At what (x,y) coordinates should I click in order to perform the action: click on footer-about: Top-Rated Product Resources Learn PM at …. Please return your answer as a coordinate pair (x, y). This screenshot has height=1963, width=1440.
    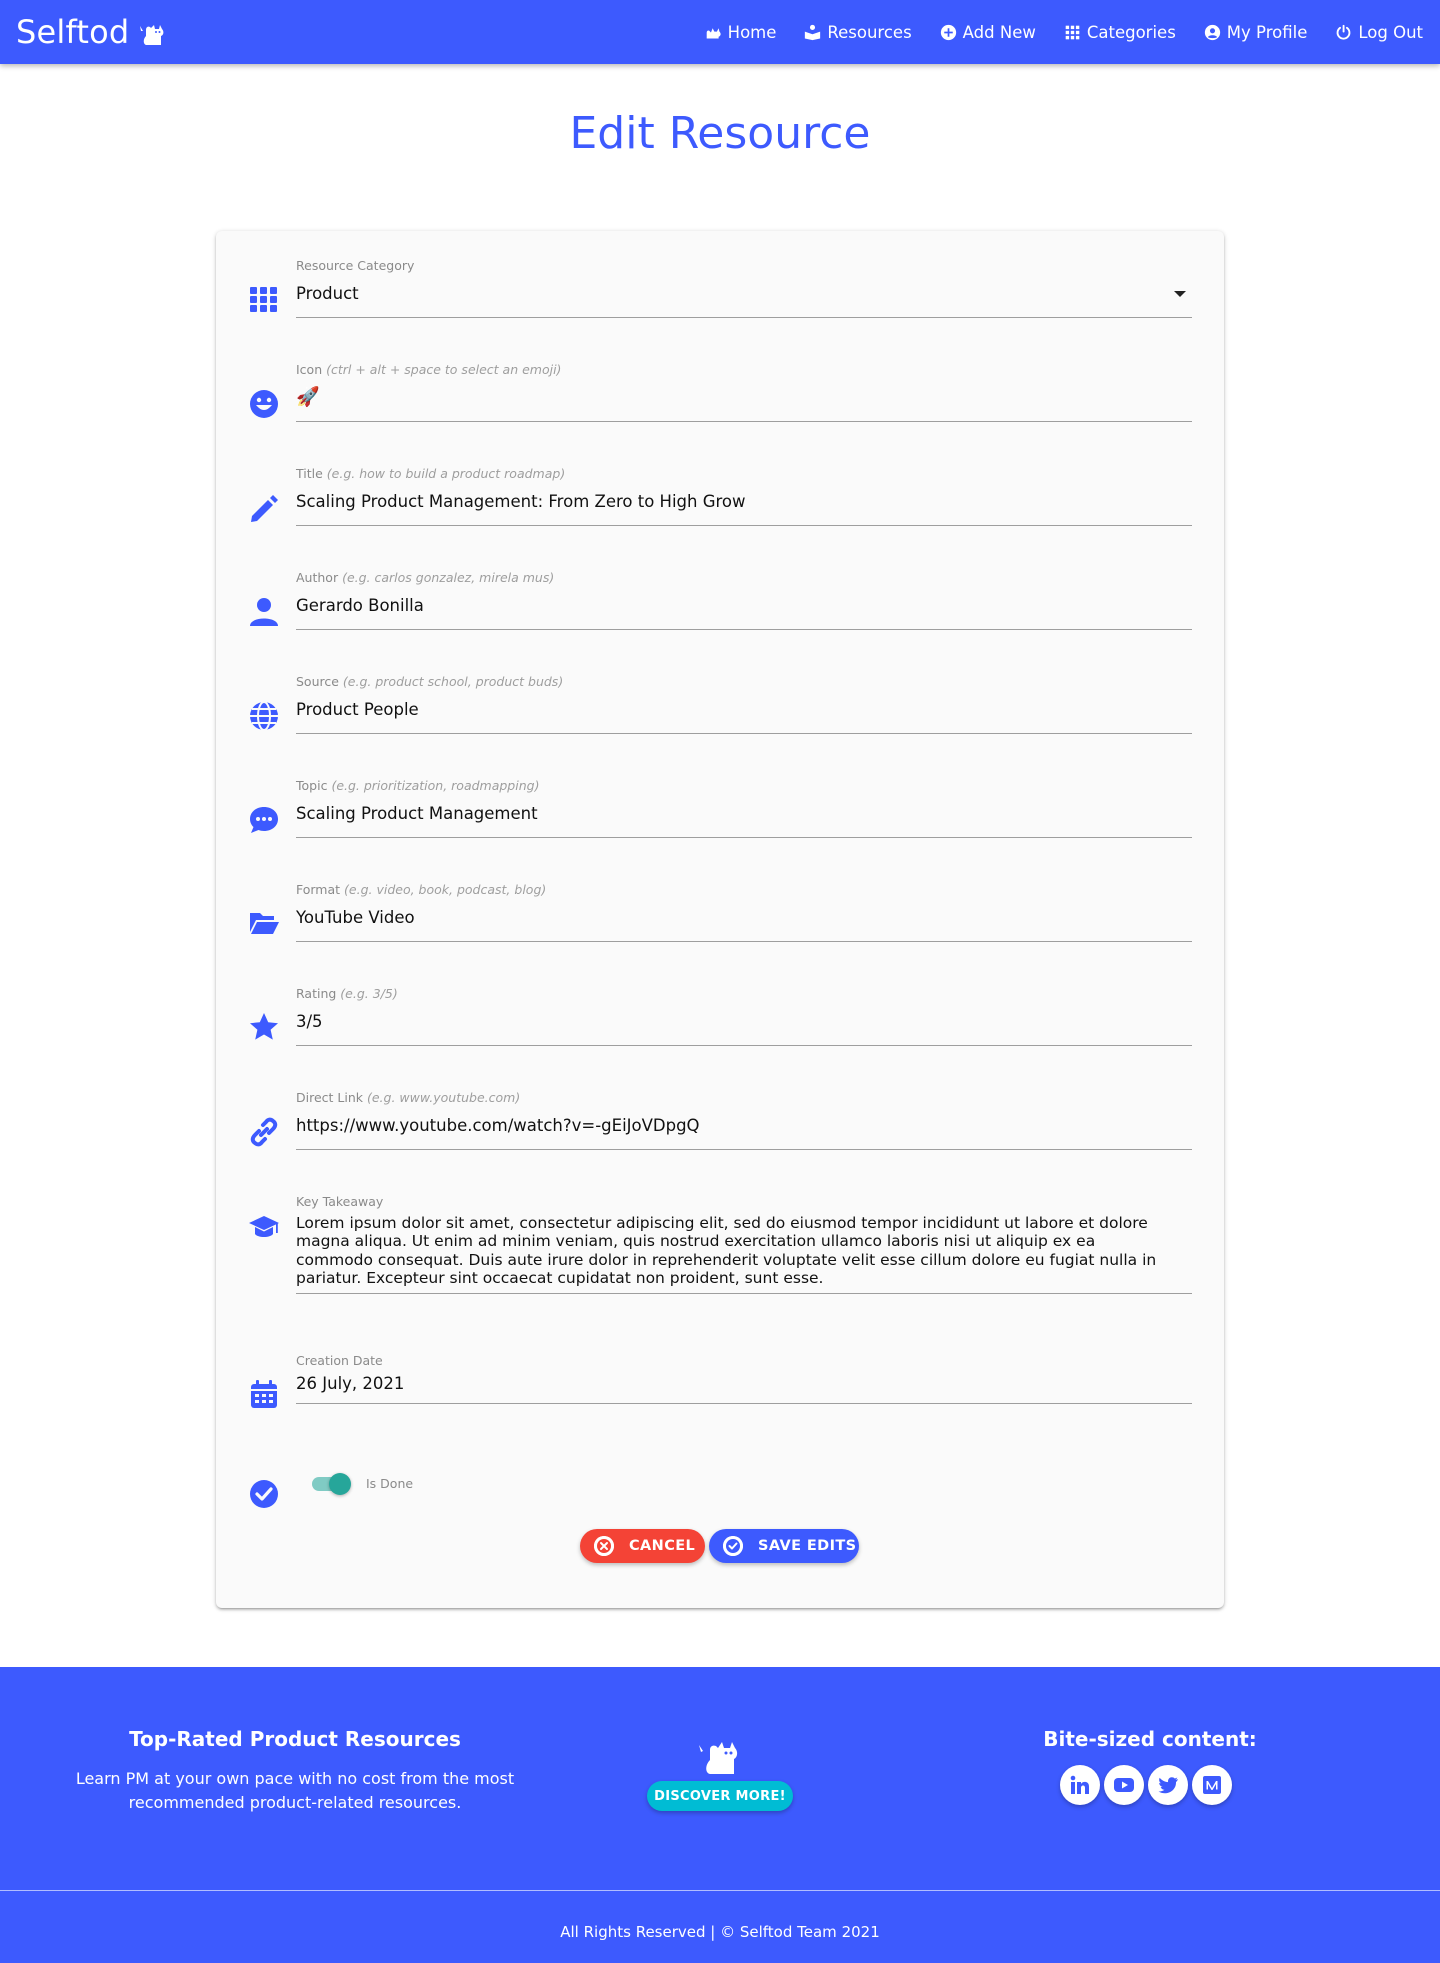
    Looking at the image, I should click on (295, 1771).